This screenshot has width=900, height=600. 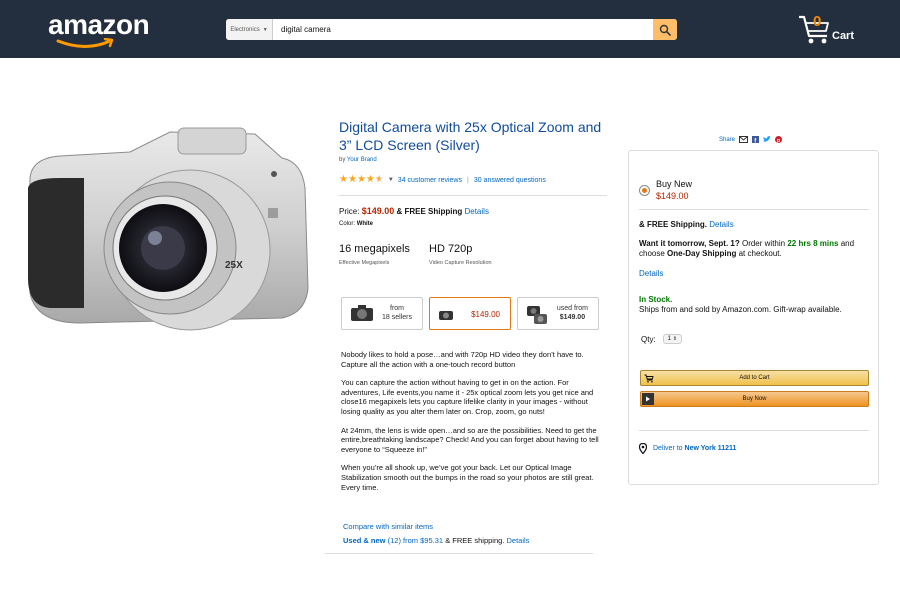 I want to click on deliver-to-label: Deliver to, so click(x=668, y=448).